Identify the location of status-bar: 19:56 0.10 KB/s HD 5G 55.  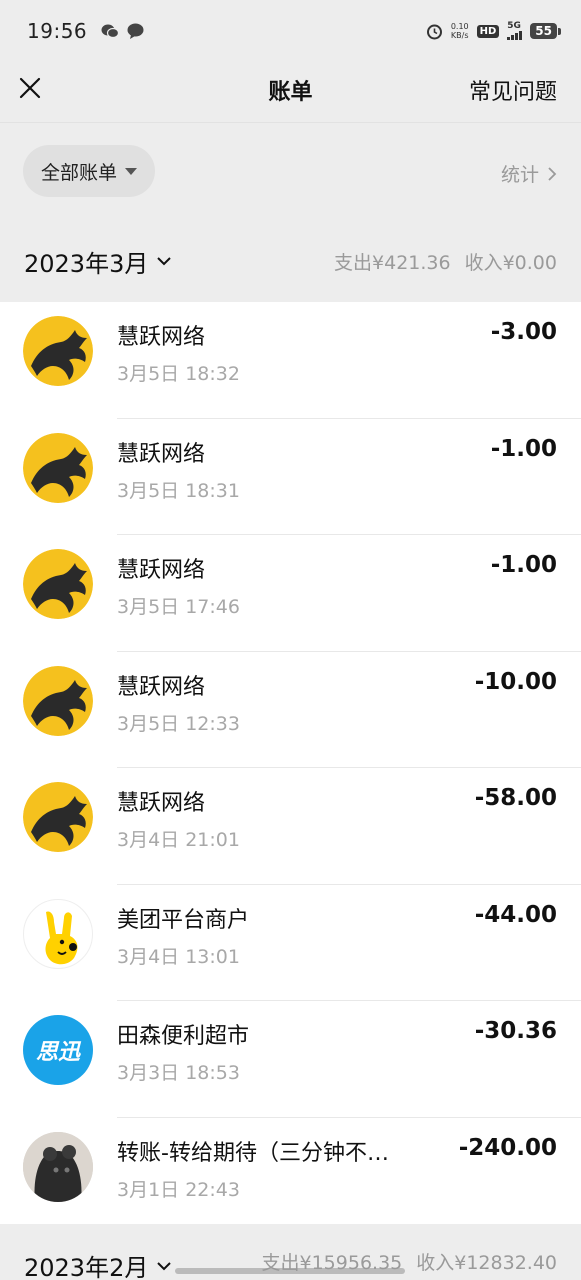
(290, 31).